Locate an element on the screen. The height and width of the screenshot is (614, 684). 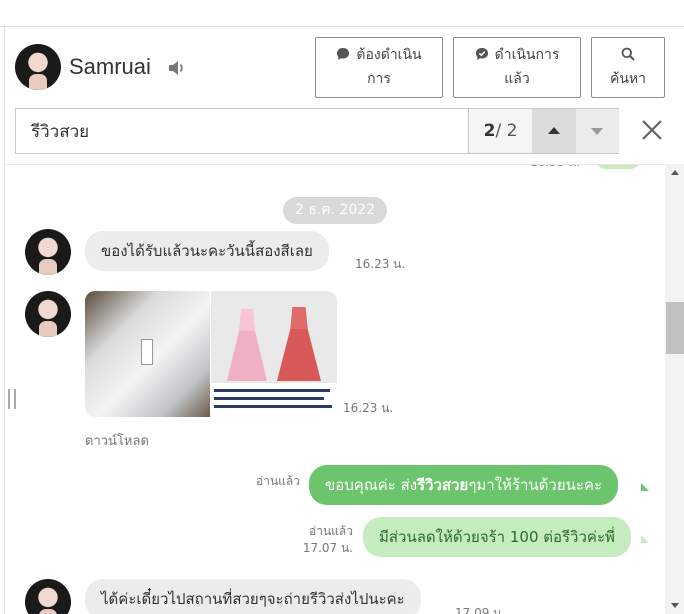
pending-label-1: ต้องดำเนิน is located at coordinates (389, 55).